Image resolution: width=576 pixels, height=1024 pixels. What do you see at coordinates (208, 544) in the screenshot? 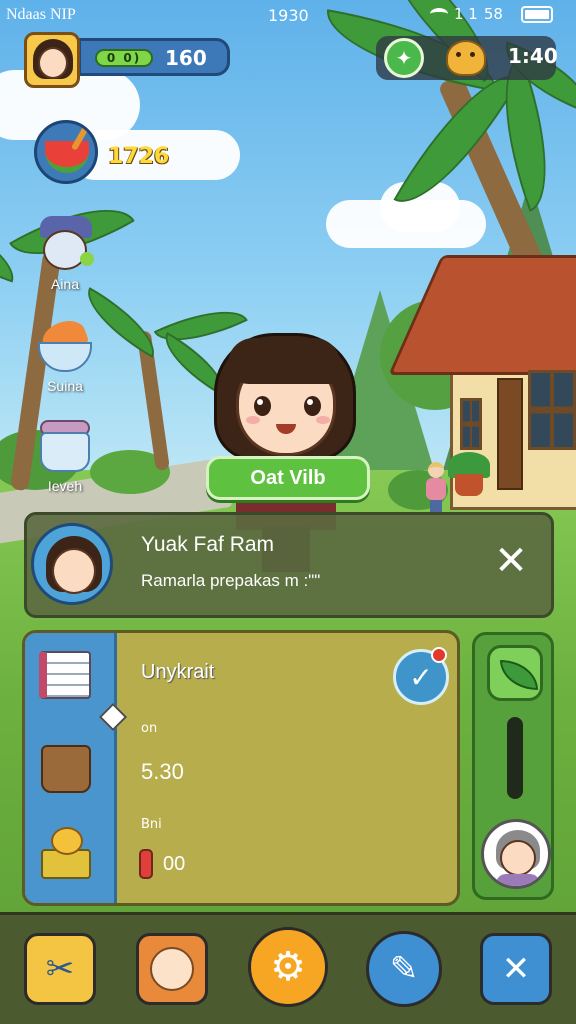
I see `notification-title: Yuak Faf Ram` at bounding box center [208, 544].